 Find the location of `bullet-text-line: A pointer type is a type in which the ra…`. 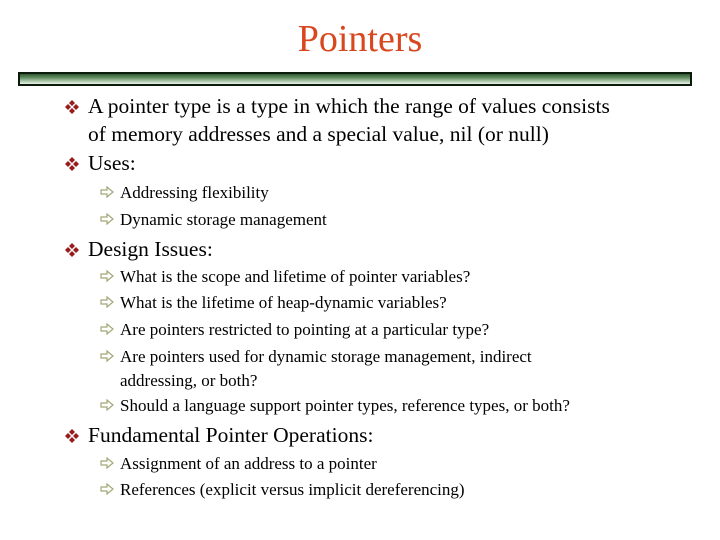

bullet-text-line: A pointer type is a type in which the ra… is located at coordinates (349, 106).